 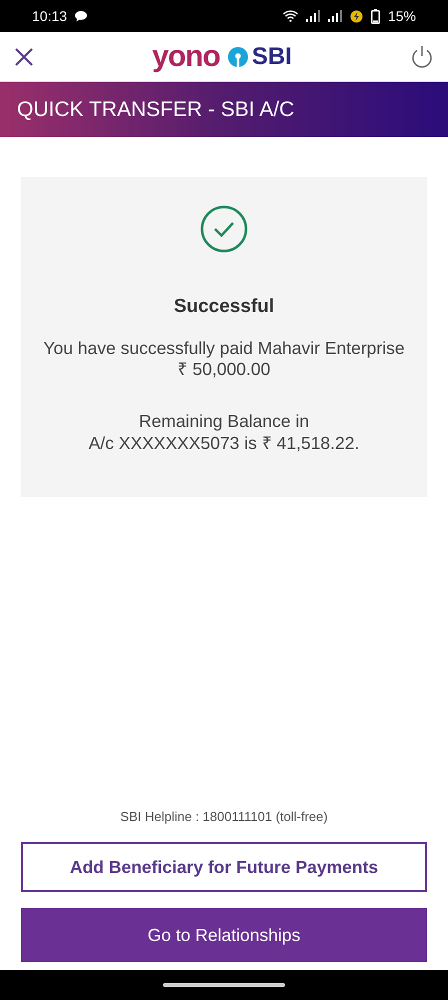 What do you see at coordinates (50, 16) in the screenshot?
I see `status-time: 10:13` at bounding box center [50, 16].